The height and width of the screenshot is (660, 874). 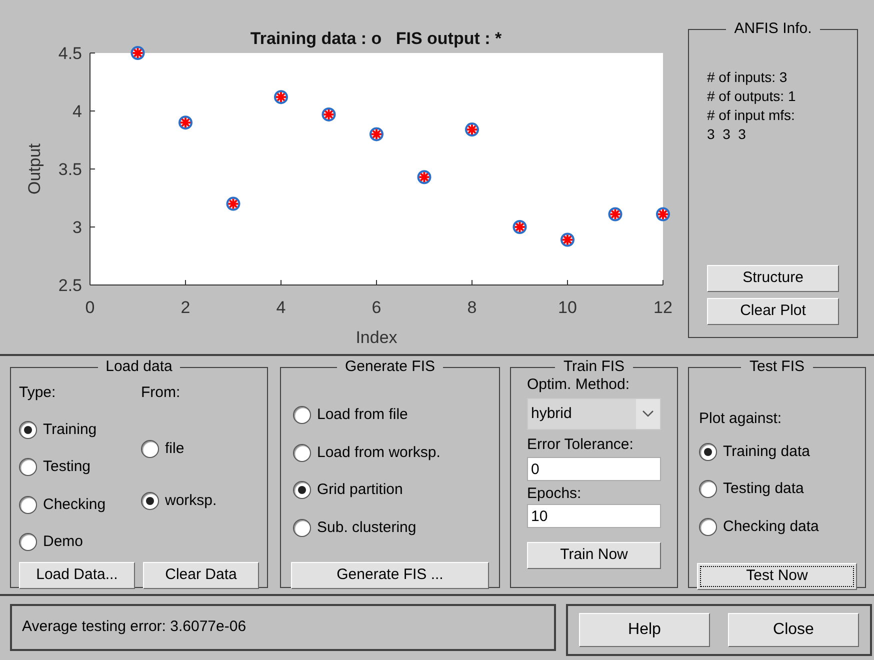 What do you see at coordinates (90, 307) in the screenshot?
I see `x-tick-label: 0` at bounding box center [90, 307].